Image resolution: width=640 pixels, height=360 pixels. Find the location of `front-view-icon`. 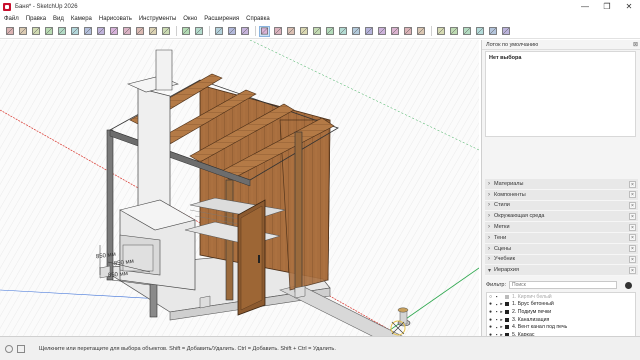

front-view-icon is located at coordinates (35, 31).